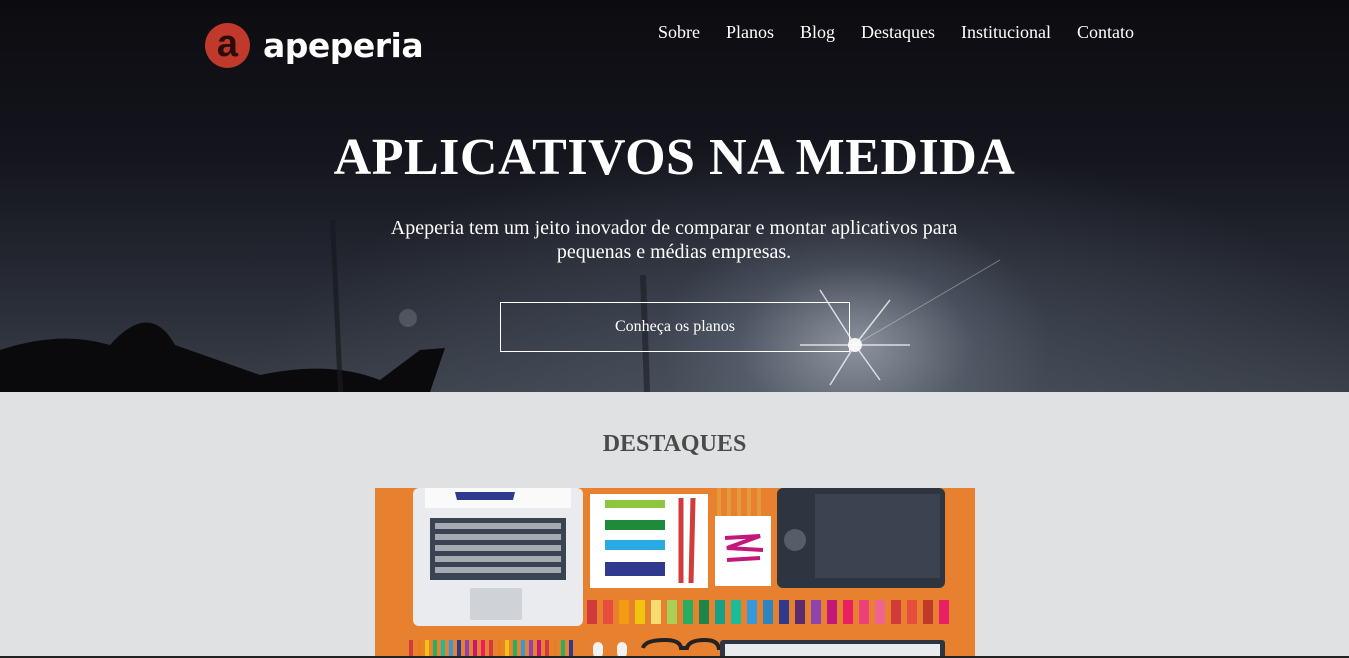 The width and height of the screenshot is (1349, 658). Describe the element at coordinates (898, 32) in the screenshot. I see `nav-item-destaques: Destaques` at that location.